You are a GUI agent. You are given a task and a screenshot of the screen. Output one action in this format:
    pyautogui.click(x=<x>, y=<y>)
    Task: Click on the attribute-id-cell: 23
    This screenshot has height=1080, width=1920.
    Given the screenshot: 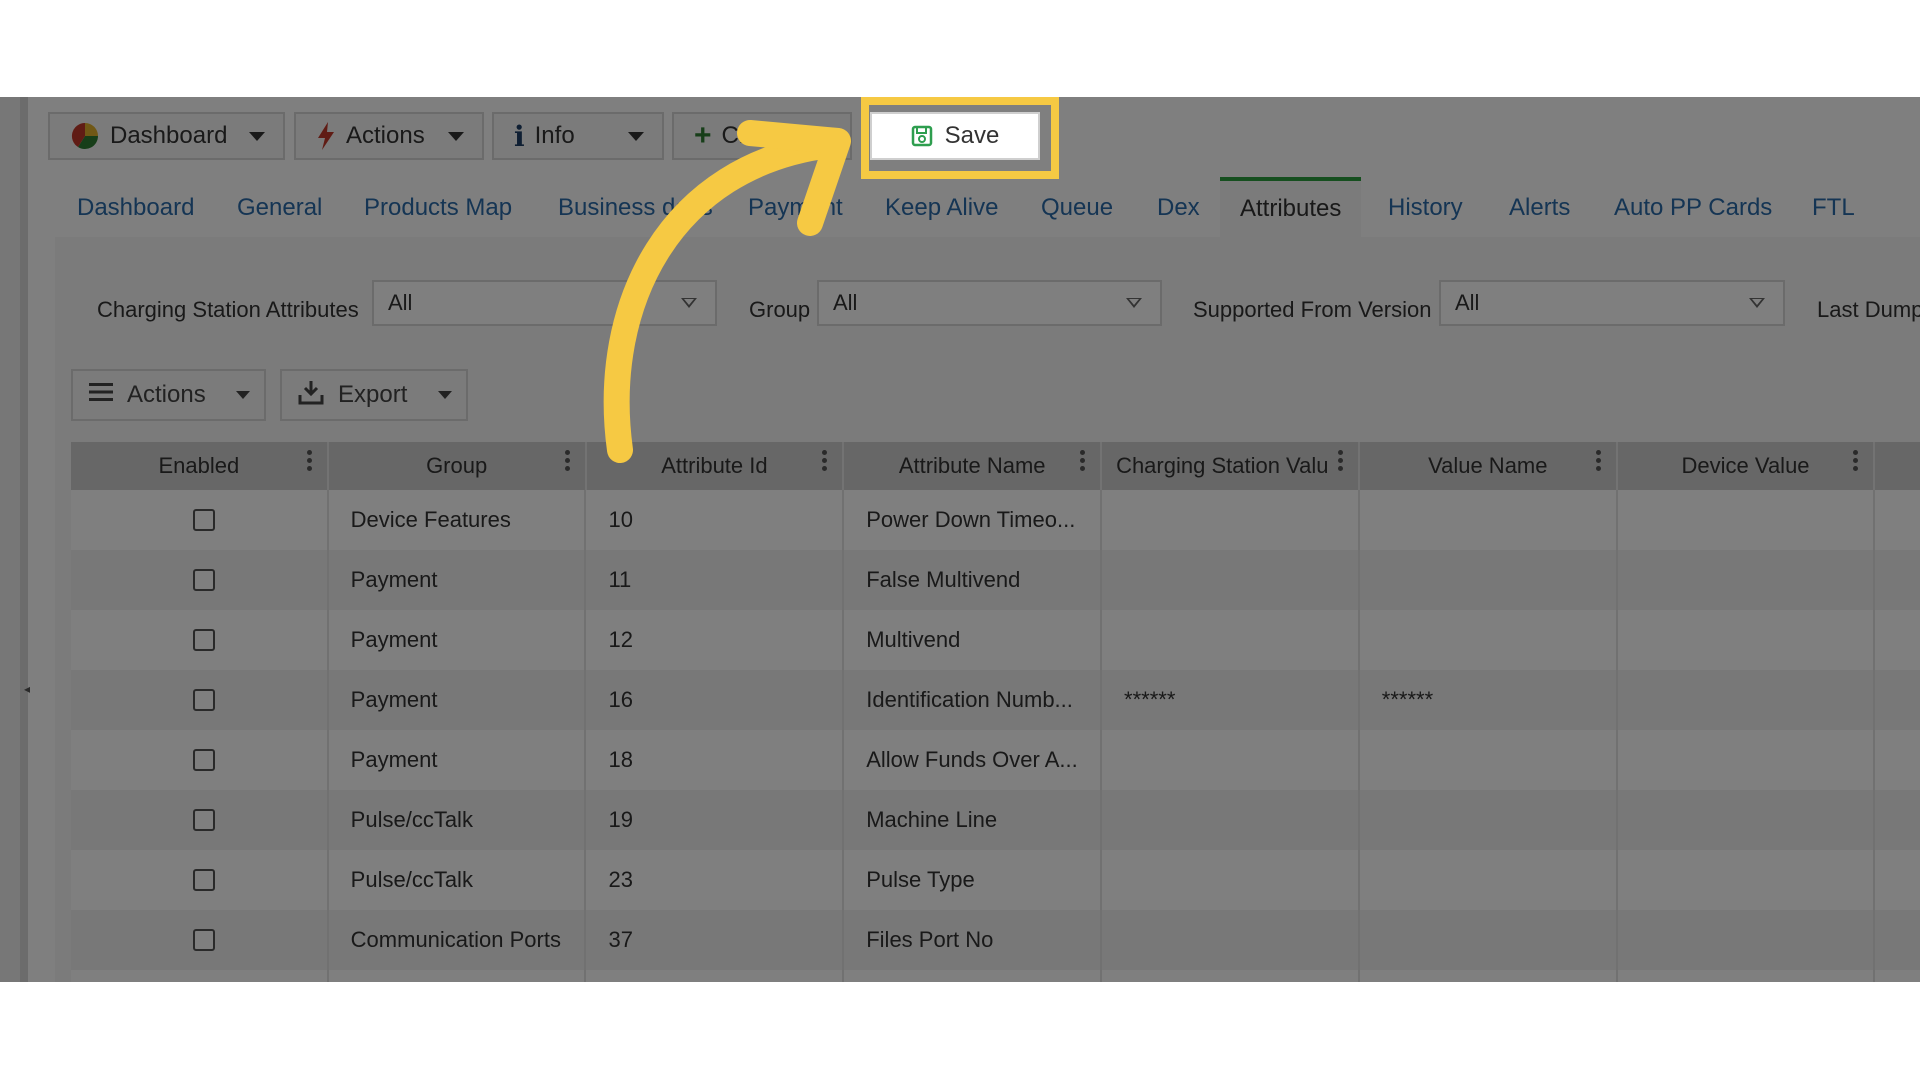 What is the action you would take?
    pyautogui.click(x=715, y=880)
    